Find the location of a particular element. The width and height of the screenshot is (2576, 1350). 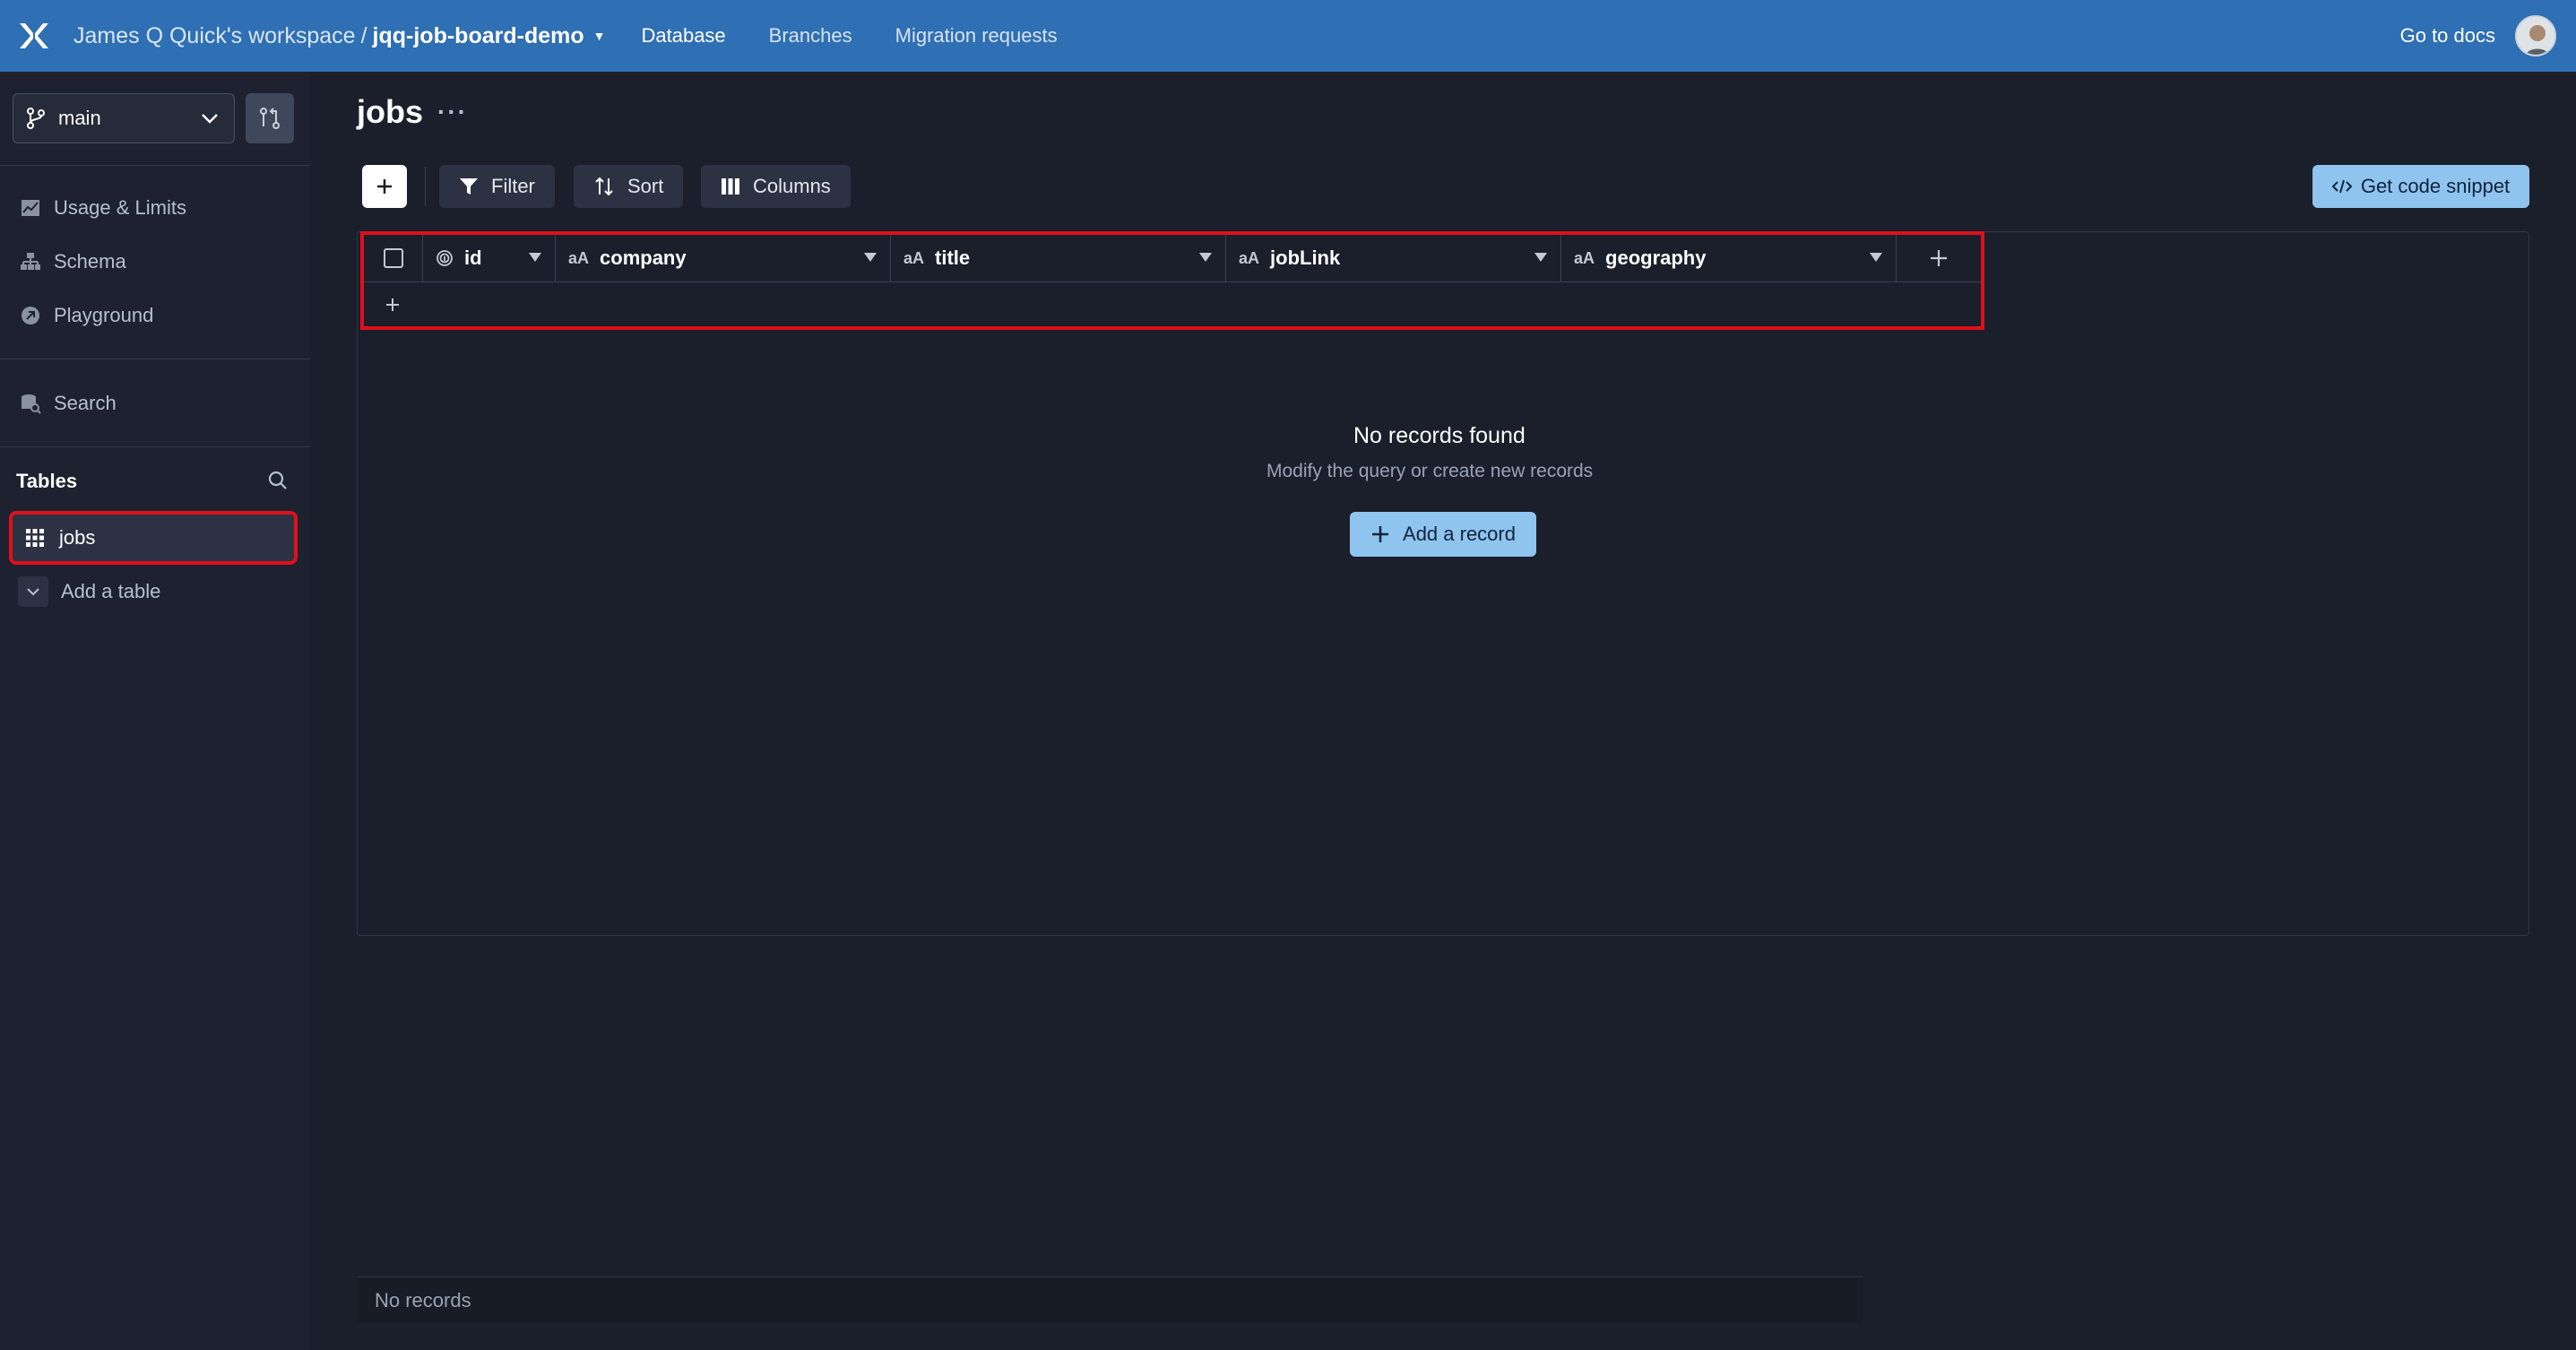

more-options-icon: ··· is located at coordinates (452, 112).